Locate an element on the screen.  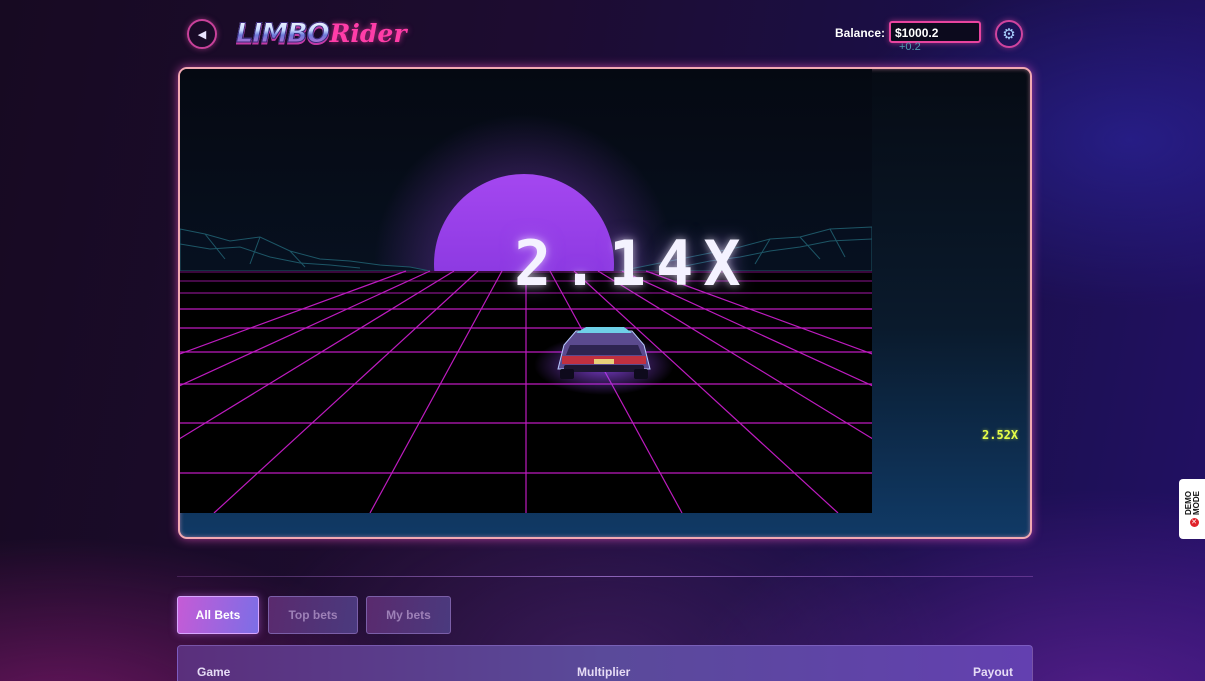
tab-all-bets: All Bets is located at coordinates (218, 615).